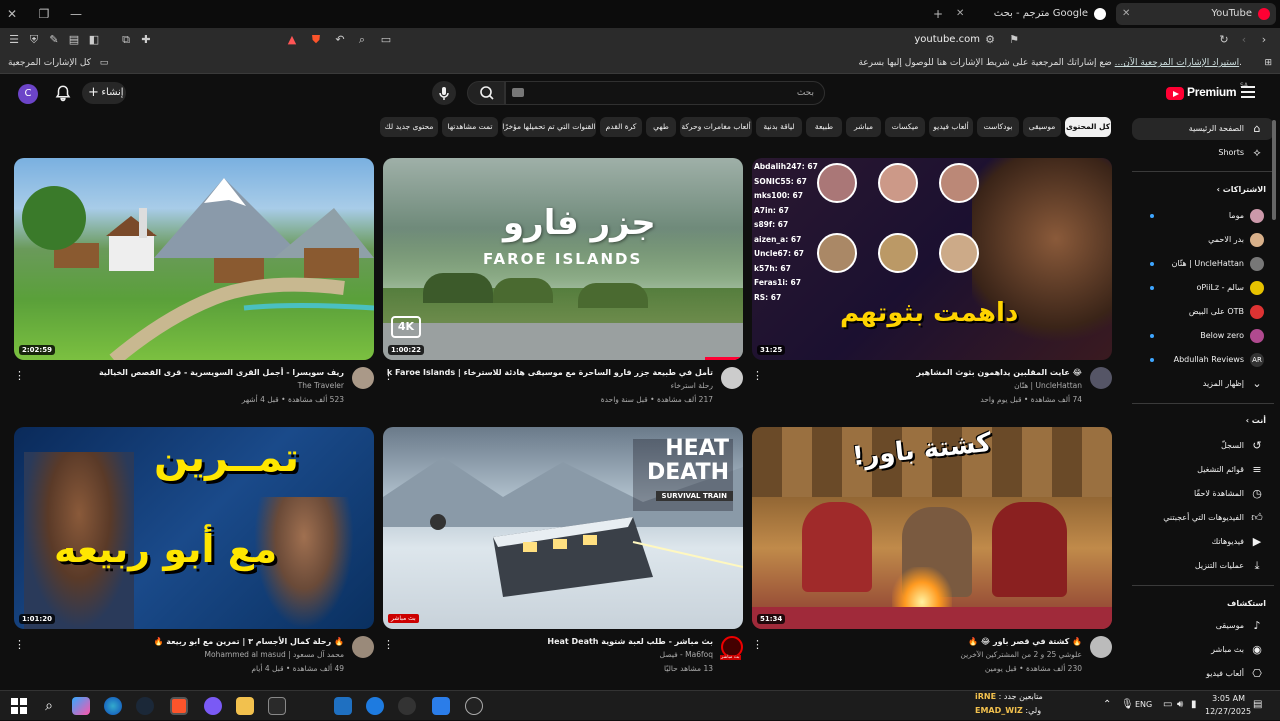 The width and height of the screenshot is (1280, 721). I want to click on reload-icon: ↻, so click(1224, 40).